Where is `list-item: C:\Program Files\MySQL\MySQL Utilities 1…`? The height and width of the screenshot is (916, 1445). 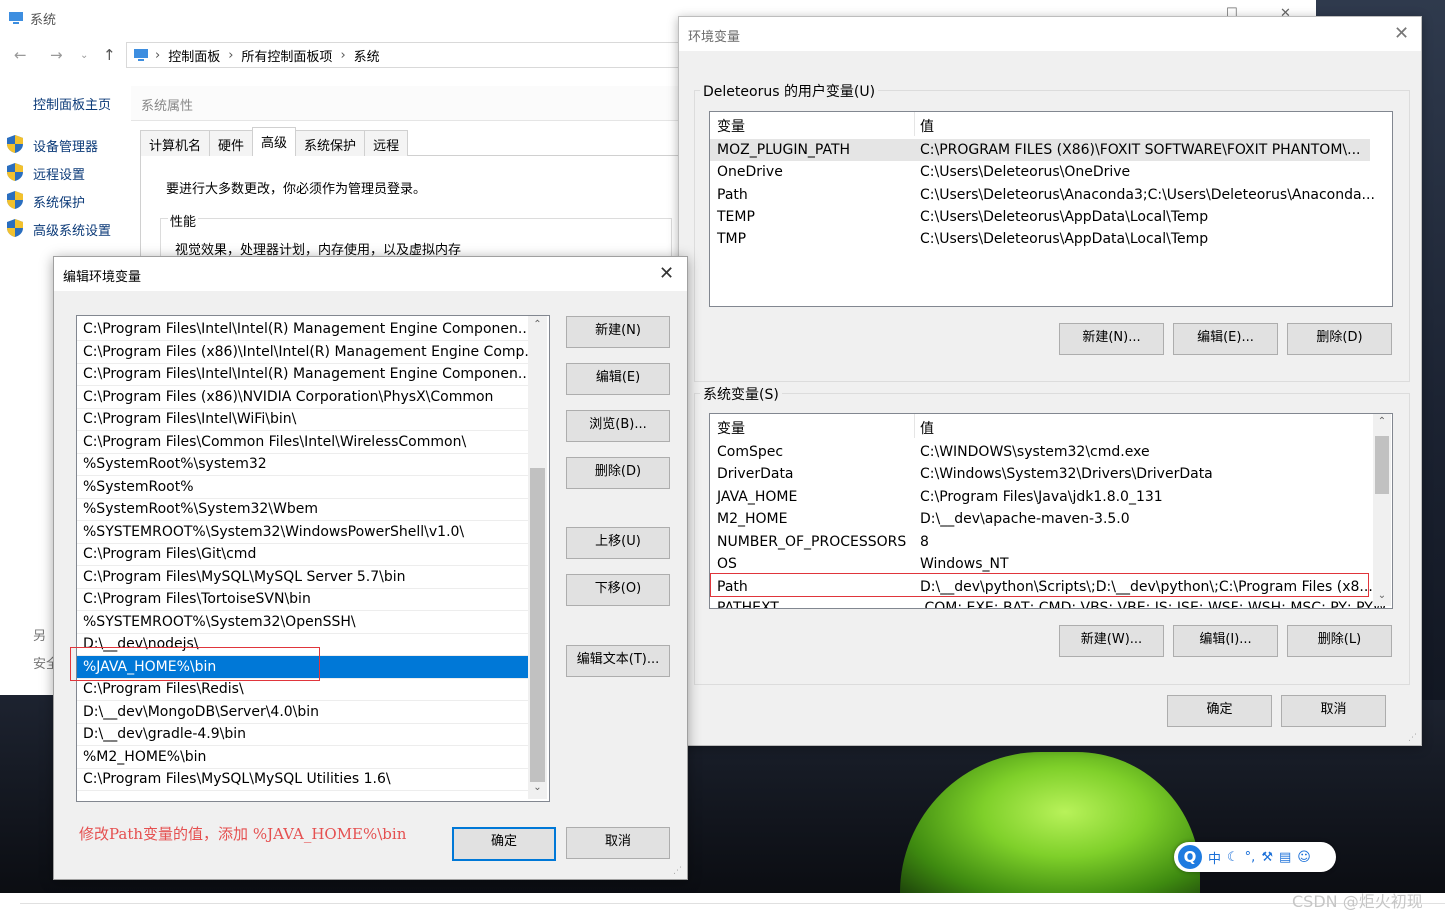
list-item: C:\Program Files\MySQL\MySQL Utilities 1… is located at coordinates (302, 779).